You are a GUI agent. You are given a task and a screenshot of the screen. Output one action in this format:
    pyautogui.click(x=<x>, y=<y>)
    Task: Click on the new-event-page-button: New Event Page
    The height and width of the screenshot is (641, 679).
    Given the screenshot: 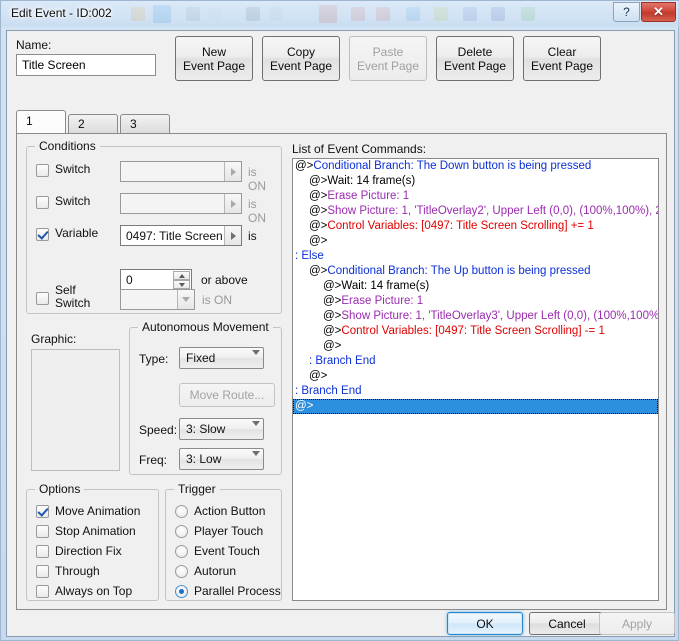 What is the action you would take?
    pyautogui.click(x=214, y=58)
    